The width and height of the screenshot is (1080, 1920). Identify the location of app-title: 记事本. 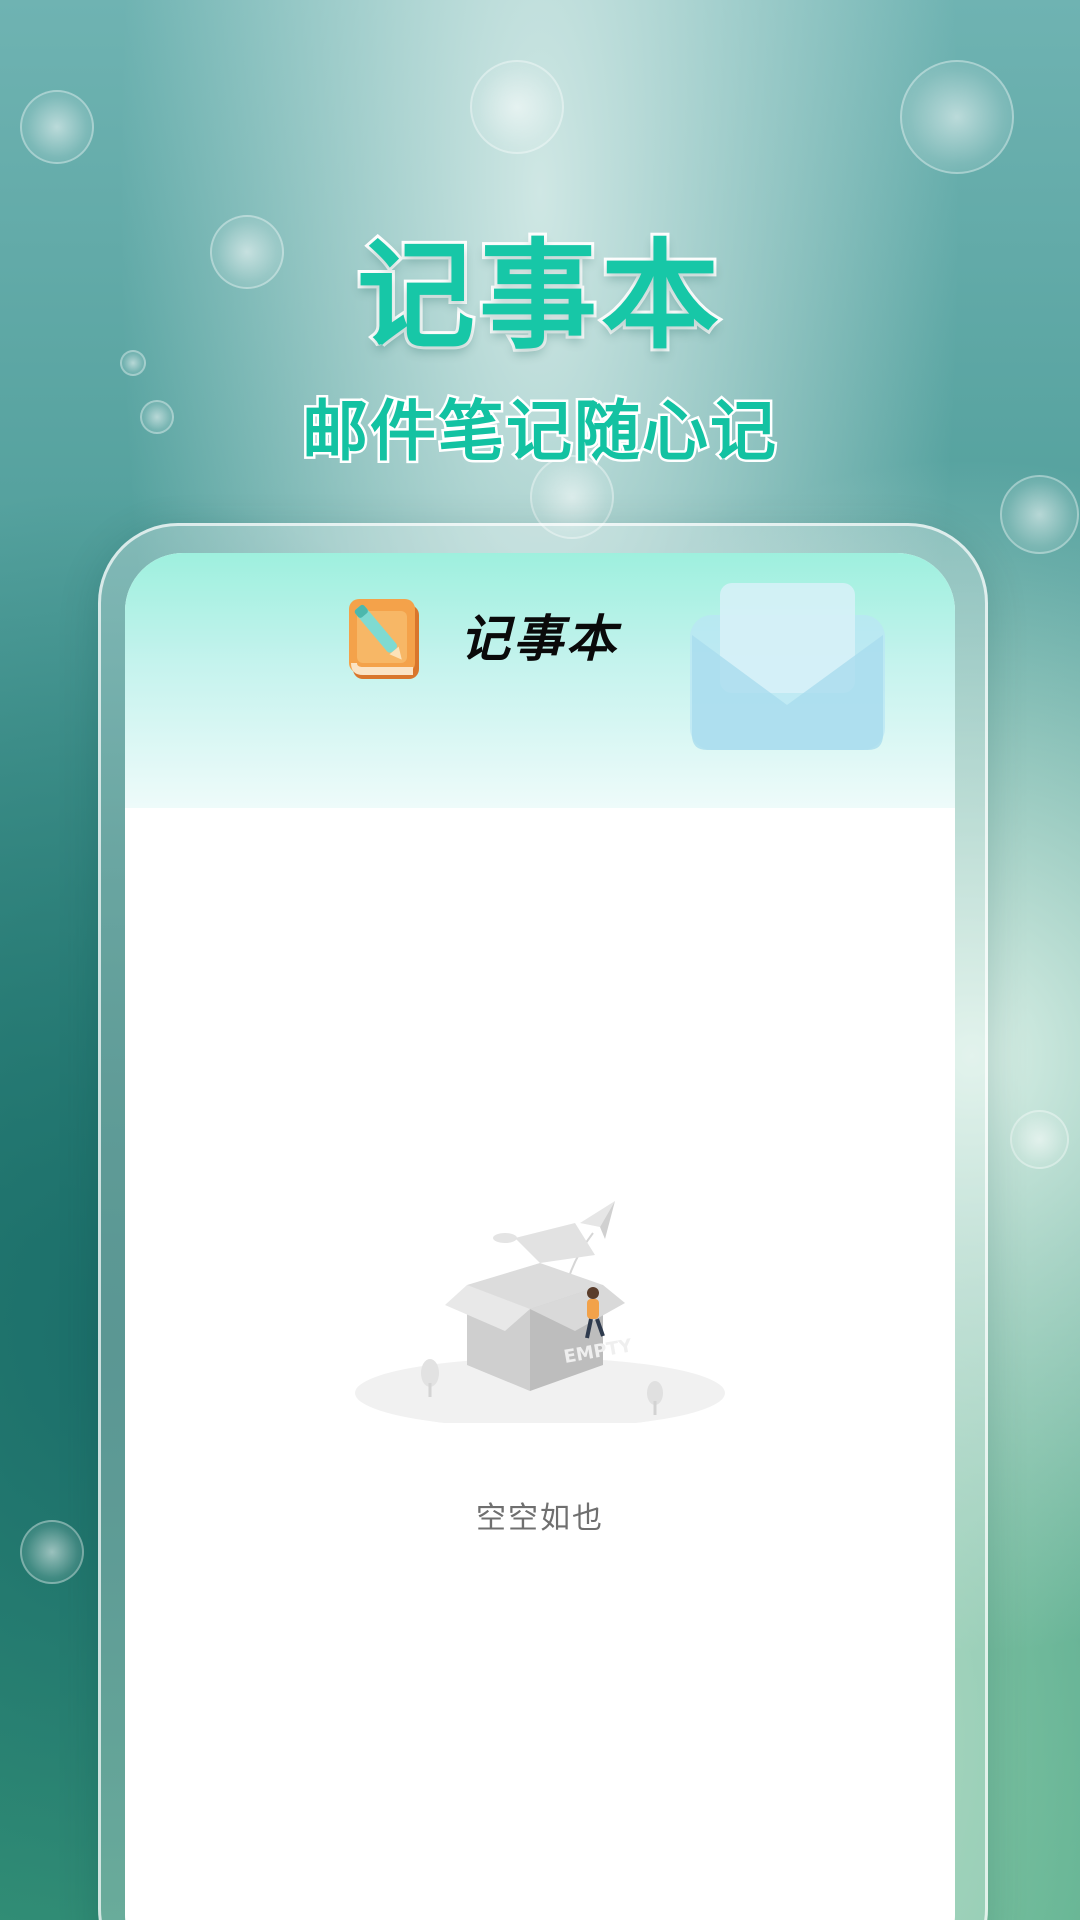
(539, 639).